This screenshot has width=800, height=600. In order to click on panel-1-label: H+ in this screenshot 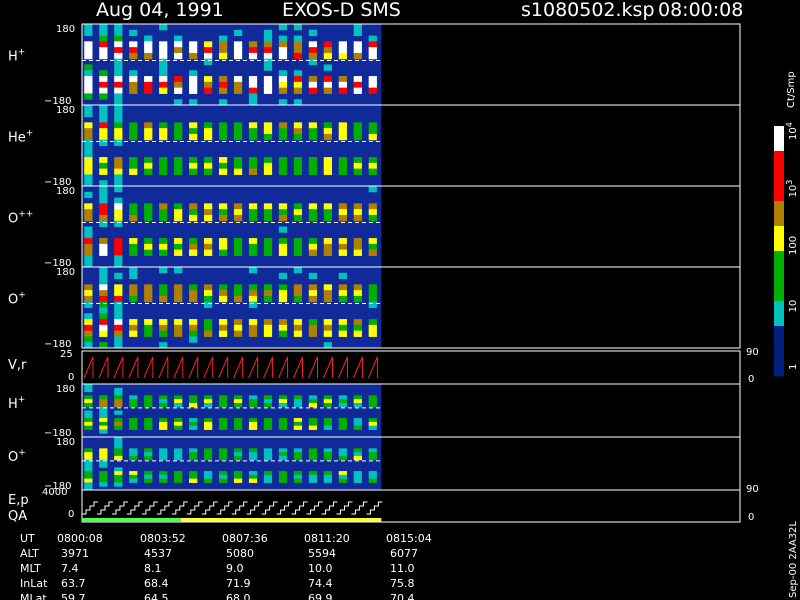, I will do `click(16, 55)`.